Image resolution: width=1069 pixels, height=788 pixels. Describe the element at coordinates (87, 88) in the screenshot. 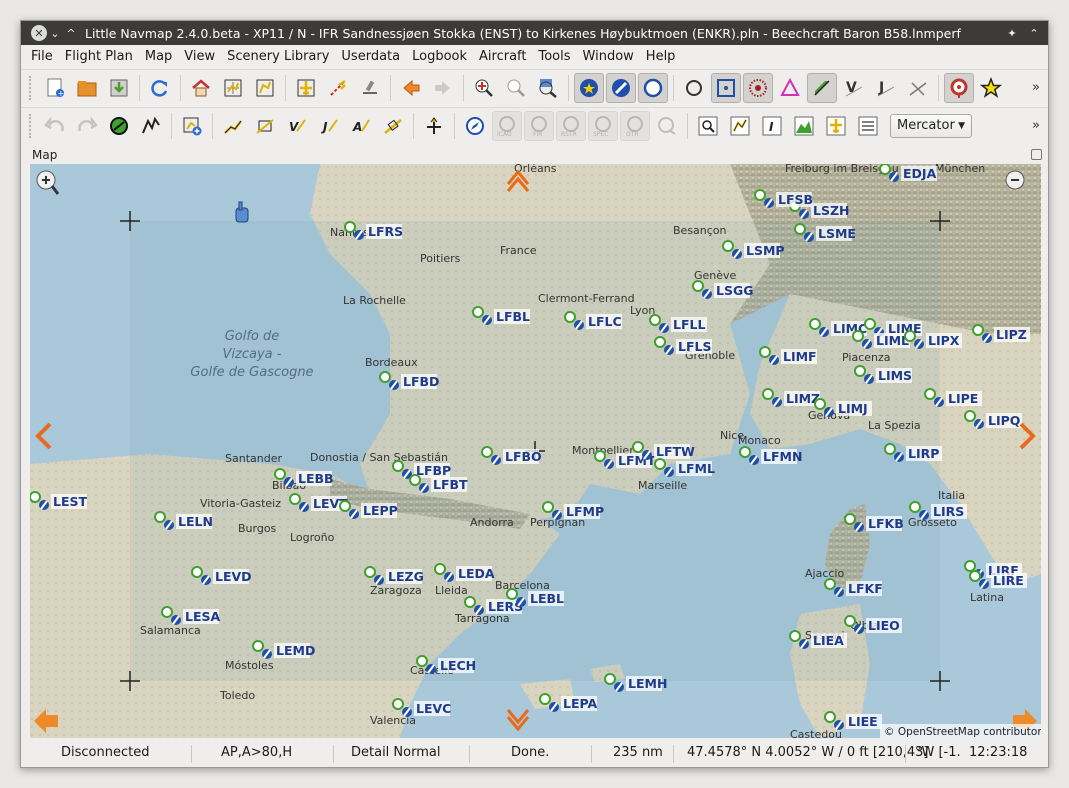

I see `open-flight-plan-button` at that location.